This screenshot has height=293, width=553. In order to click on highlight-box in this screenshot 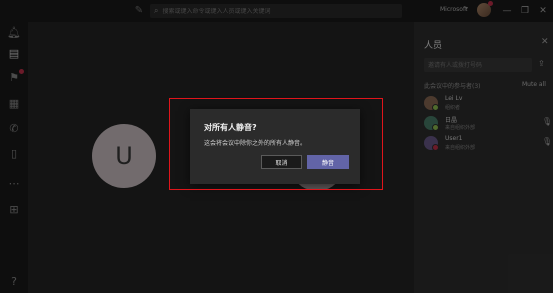, I will do `click(276, 144)`.